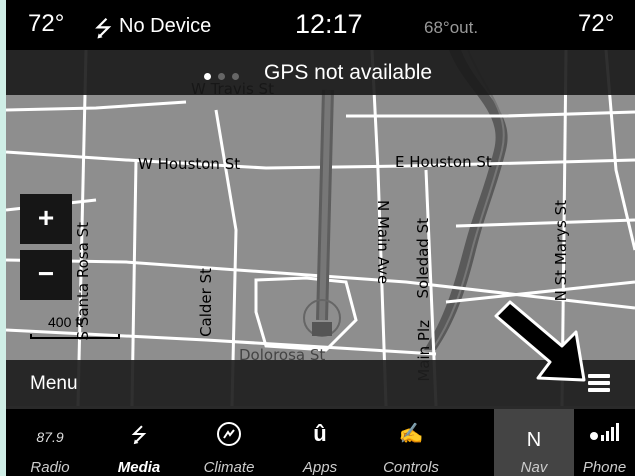  I want to click on plaza-loop, so click(306, 314).